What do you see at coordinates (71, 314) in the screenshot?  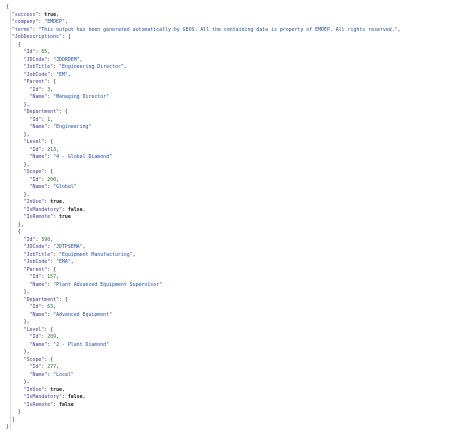 I see `json-line: "Name": "Advanced Equipment"` at bounding box center [71, 314].